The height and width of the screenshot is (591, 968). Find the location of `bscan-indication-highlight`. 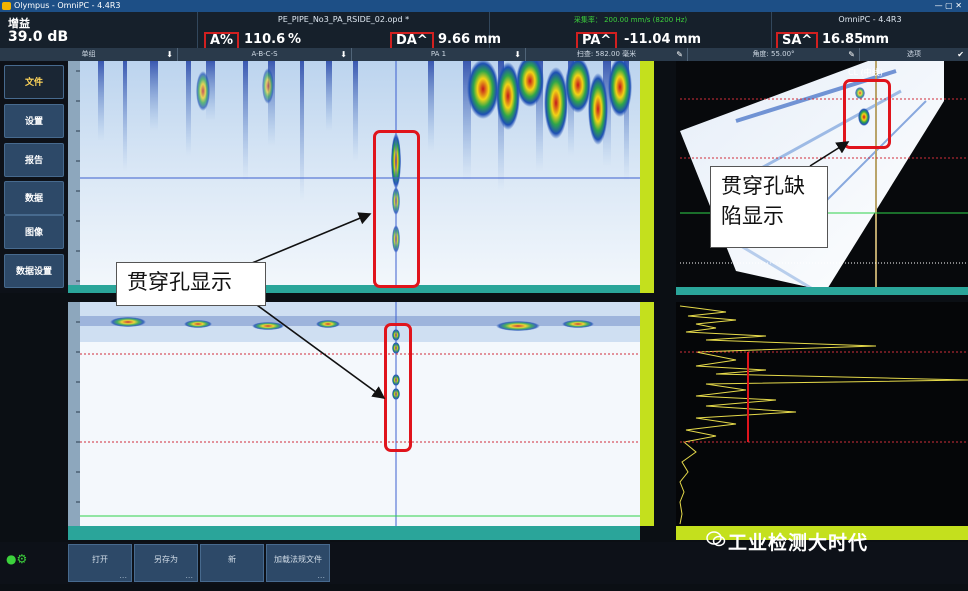

bscan-indication-highlight is located at coordinates (396, 209).